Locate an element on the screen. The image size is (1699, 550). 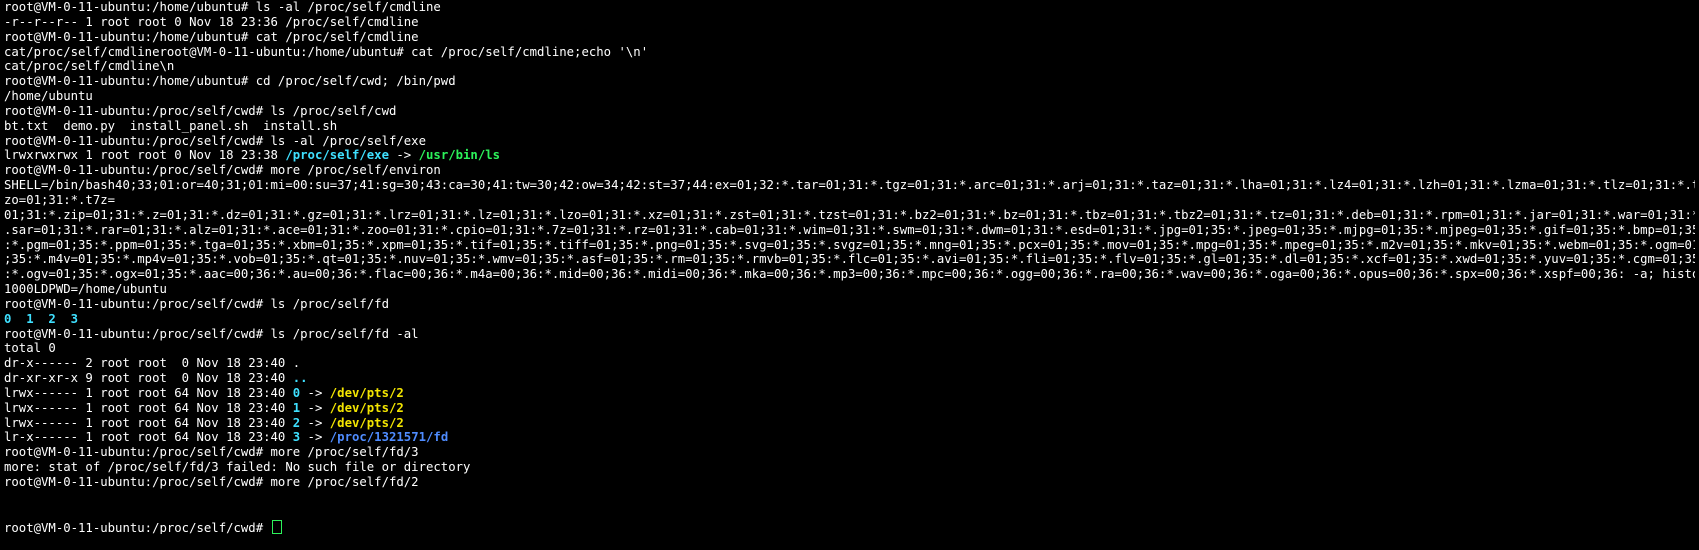
terminal-text: /home/ubuntu is located at coordinates (48, 96).